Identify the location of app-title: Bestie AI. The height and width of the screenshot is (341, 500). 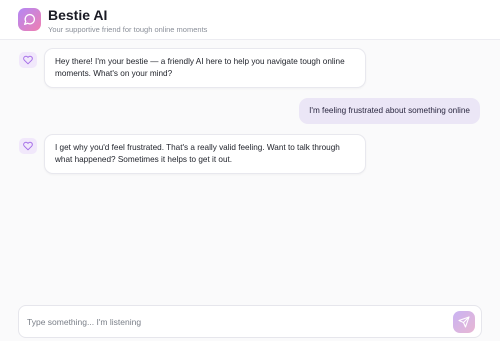
(78, 15).